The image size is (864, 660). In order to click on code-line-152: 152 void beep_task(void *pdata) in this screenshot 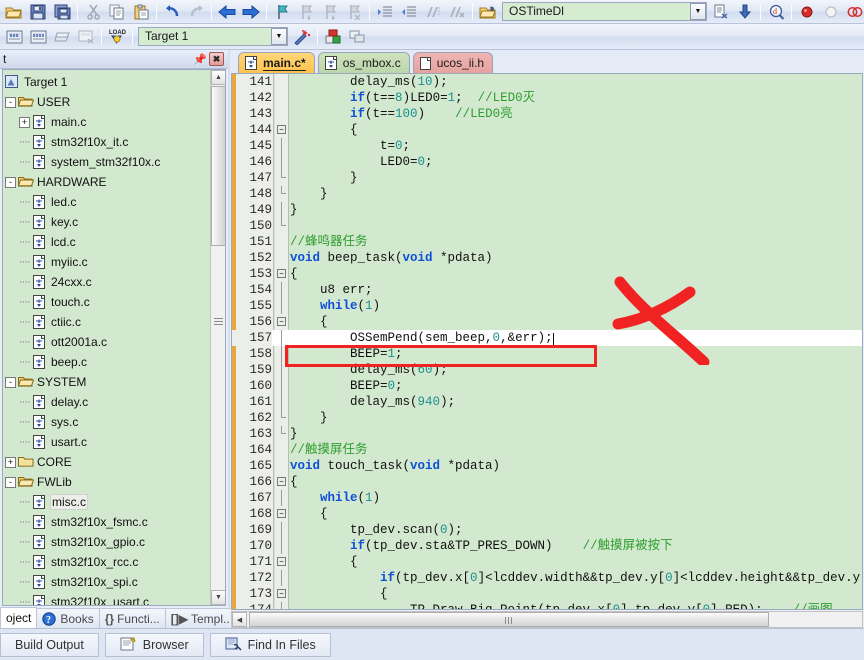, I will do `click(547, 258)`.